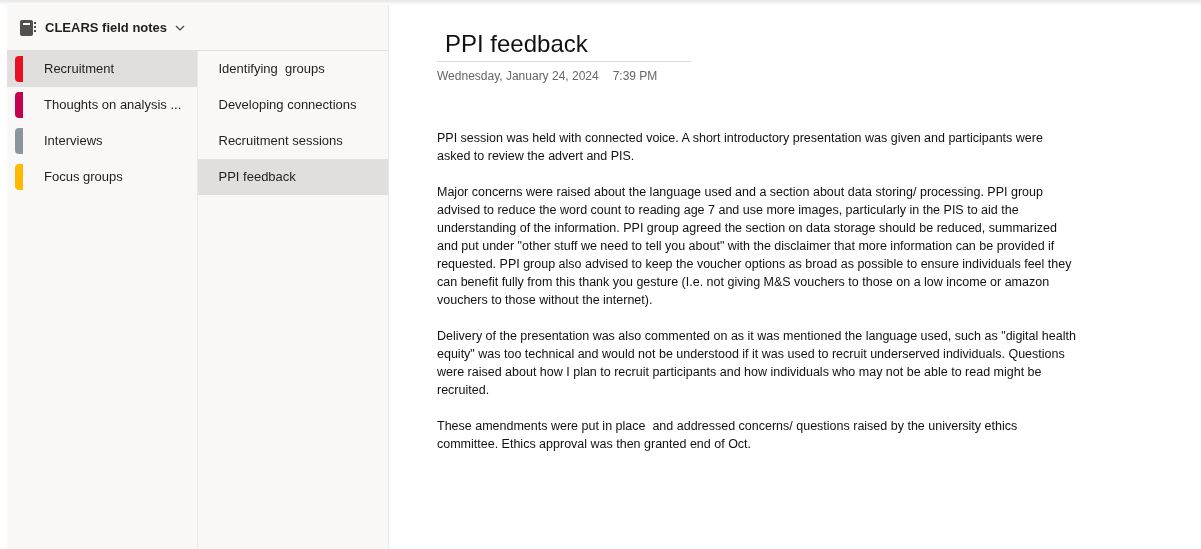 Image resolution: width=1201 pixels, height=549 pixels. Describe the element at coordinates (755, 246) in the screenshot. I see `note-paragraph: Major concerns were raised about the language used and a section about data storing/ processing. PPI group advised to reduce the word count to reading age 7 and use more images, particularly in the PIS to aid the understanding of the information. PPI group agreed the section on data storage should be reduced, summarized and put under "other stuff we need to tell you about" with the disclaimer that more information can be provided if requested. PPI group also advised to keep the voucher options as broad as possible to ensure individuals feel they can benefit fully from this thank you gesture (I.e. not giving M&S vouchers to those on a low income or amazon vouchers to those without the internet).` at that location.